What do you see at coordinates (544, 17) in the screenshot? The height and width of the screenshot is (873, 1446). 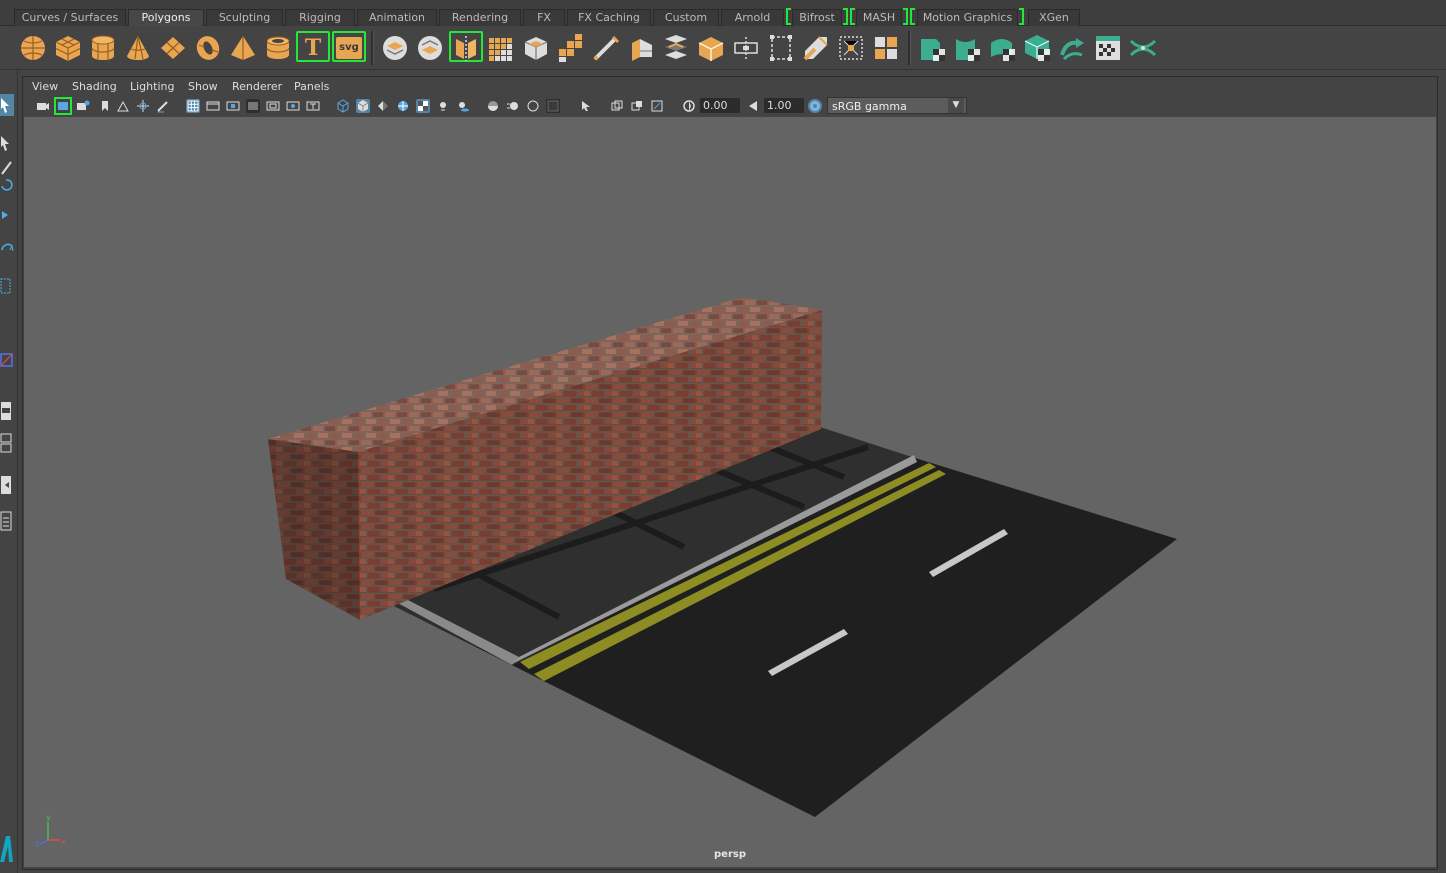 I see `tab-fx: FX` at bounding box center [544, 17].